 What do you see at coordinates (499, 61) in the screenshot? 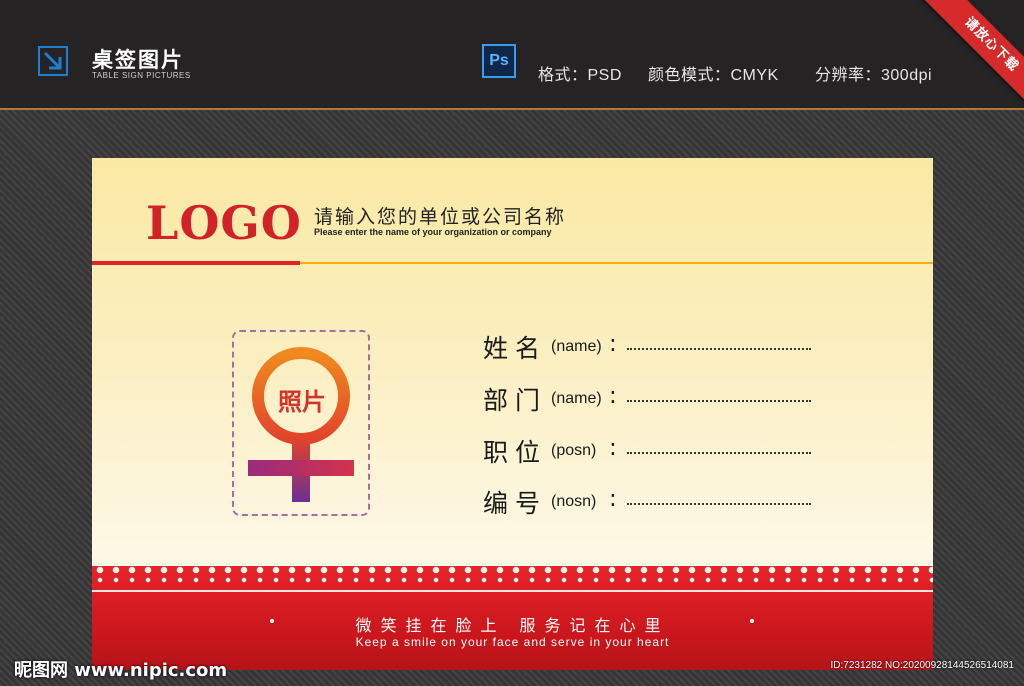
I see `photoshop-icon: Ps` at bounding box center [499, 61].